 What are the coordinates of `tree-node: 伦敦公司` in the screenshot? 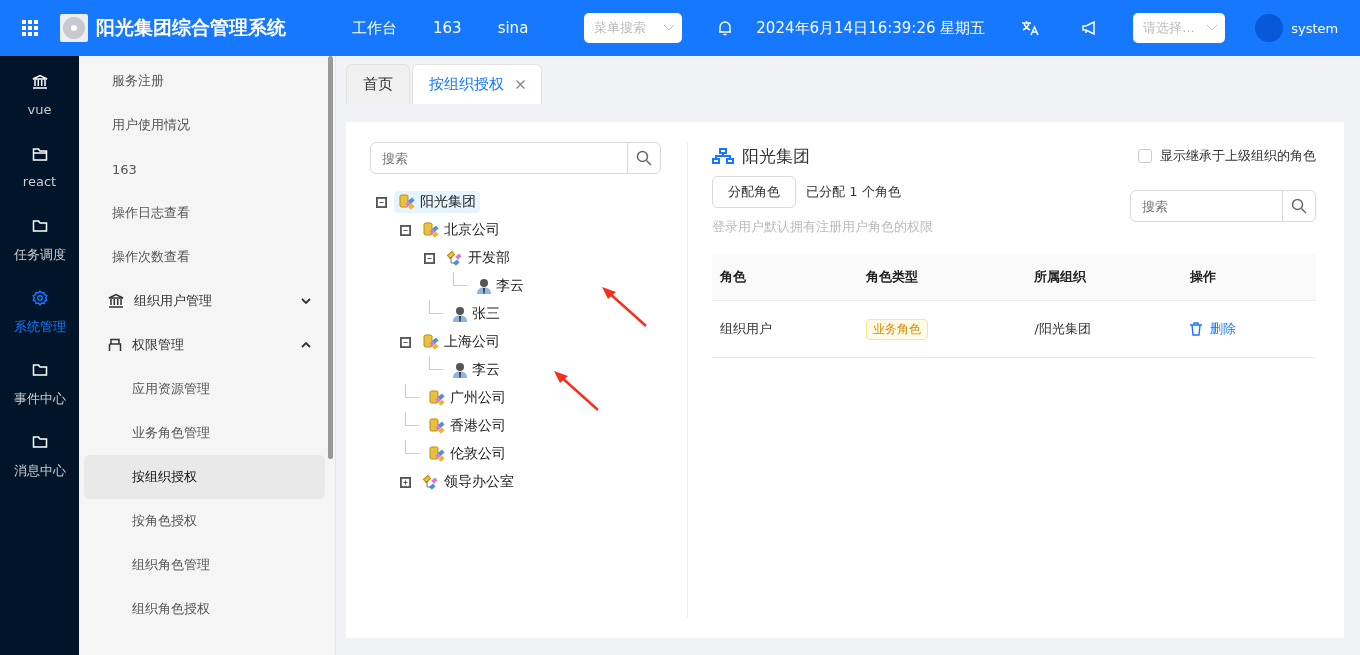 It's located at (467, 454).